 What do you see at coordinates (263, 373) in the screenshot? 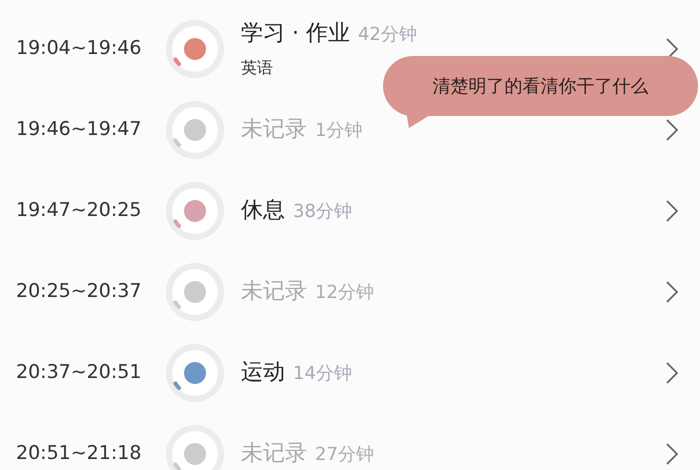
I see `activity-title: 运动` at bounding box center [263, 373].